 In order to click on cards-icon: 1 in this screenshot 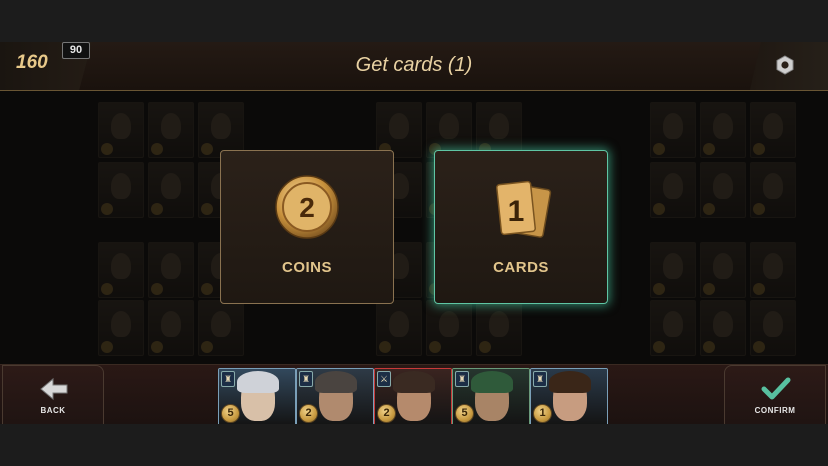, I will do `click(524, 209)`.